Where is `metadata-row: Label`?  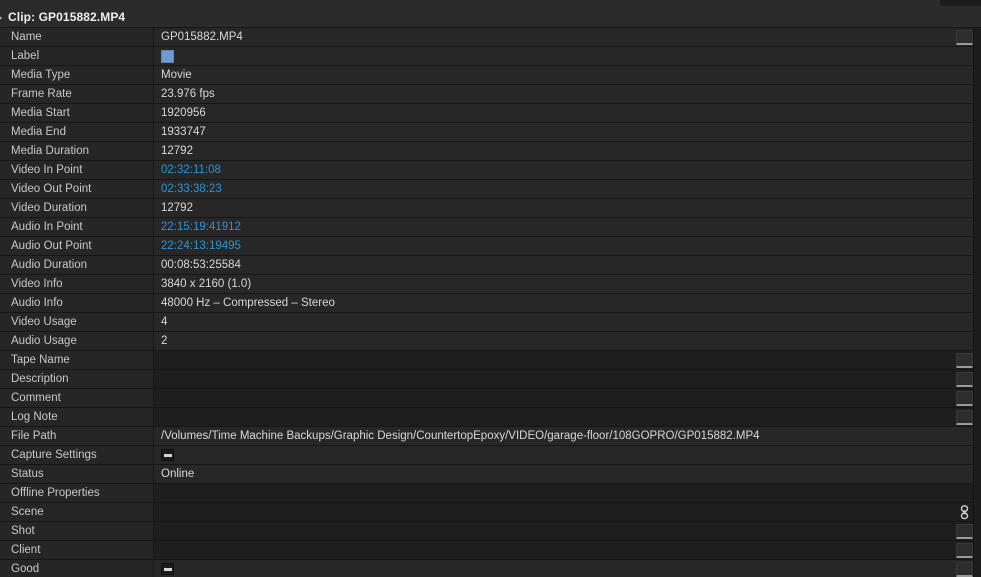 metadata-row: Label is located at coordinates (490, 56).